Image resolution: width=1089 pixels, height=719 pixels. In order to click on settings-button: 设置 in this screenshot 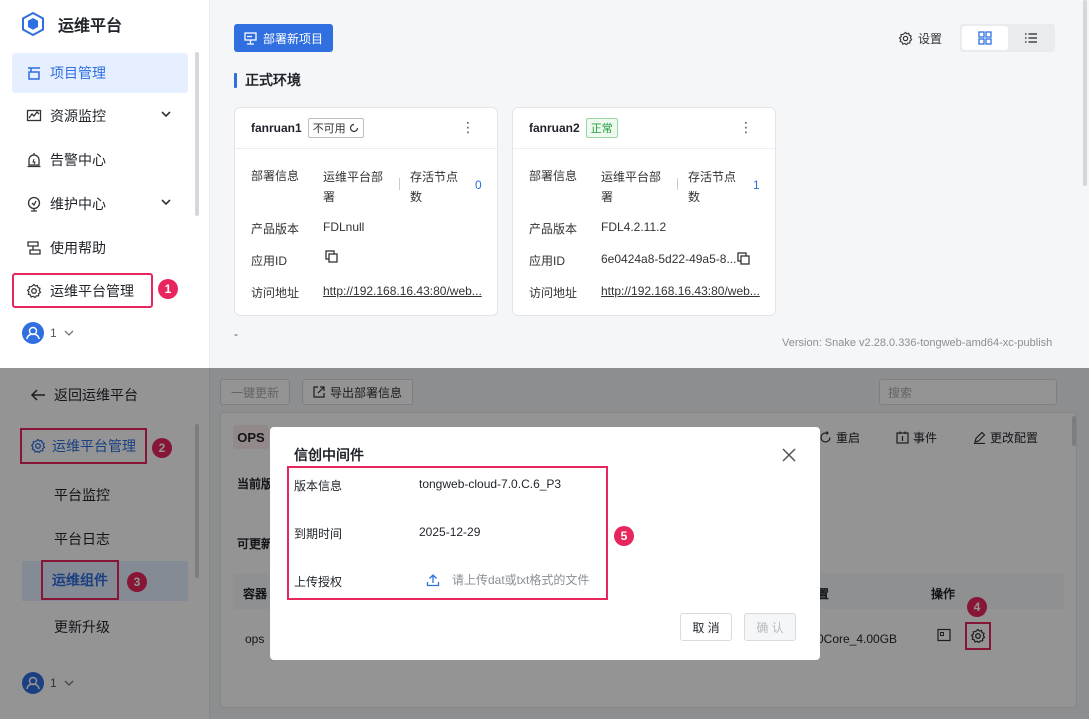, I will do `click(920, 38)`.